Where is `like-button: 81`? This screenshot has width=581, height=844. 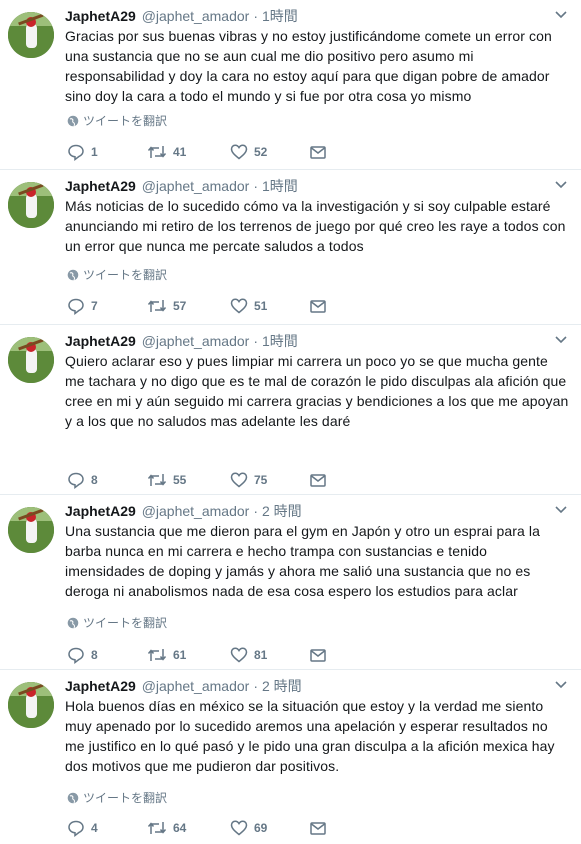
like-button: 81 is located at coordinates (248, 655).